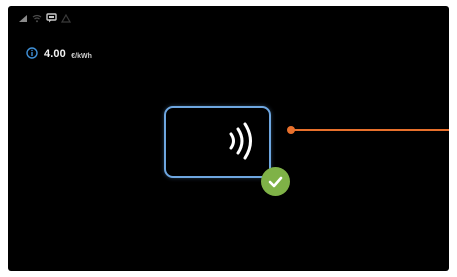 This screenshot has height=277, width=457. I want to click on info-icon, so click(32, 53).